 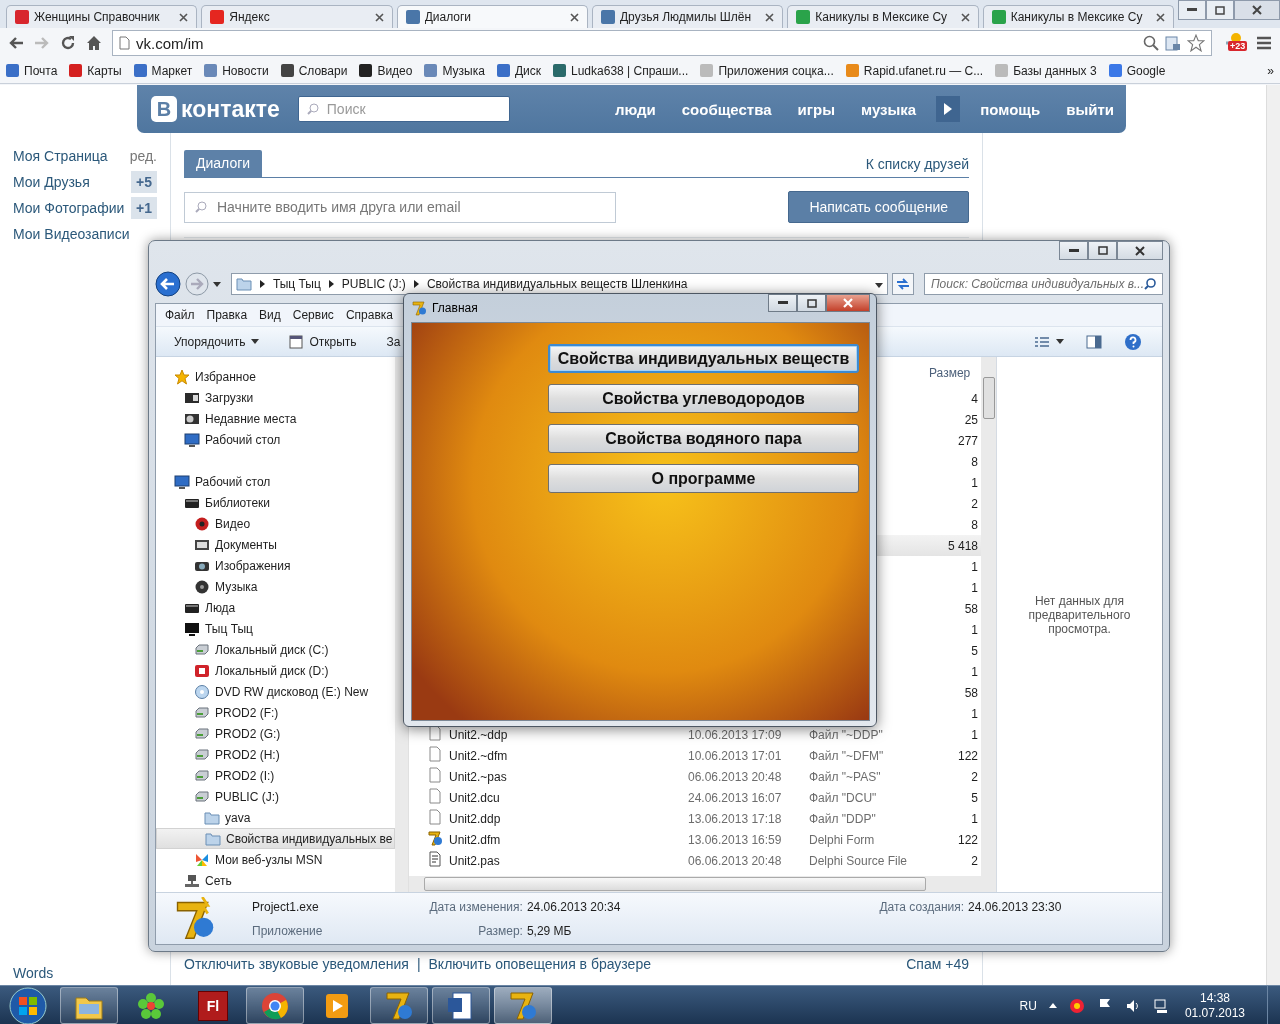 I want to click on page-action-icon, so click(x=1173, y=43).